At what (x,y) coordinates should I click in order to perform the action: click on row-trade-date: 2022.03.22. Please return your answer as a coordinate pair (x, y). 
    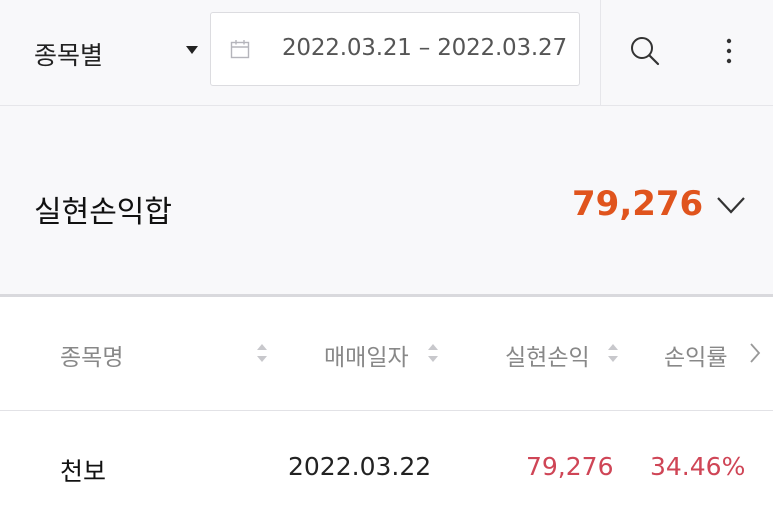
    Looking at the image, I should click on (360, 466).